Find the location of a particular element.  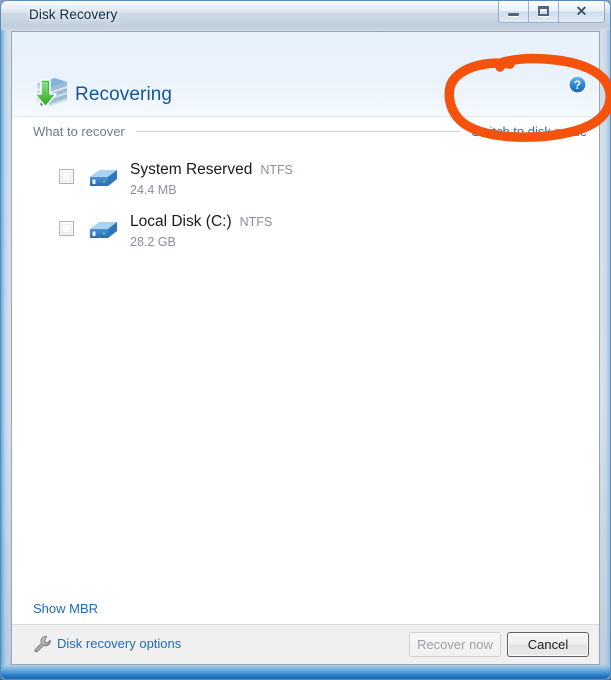

close-button: ✕ is located at coordinates (581, 11).